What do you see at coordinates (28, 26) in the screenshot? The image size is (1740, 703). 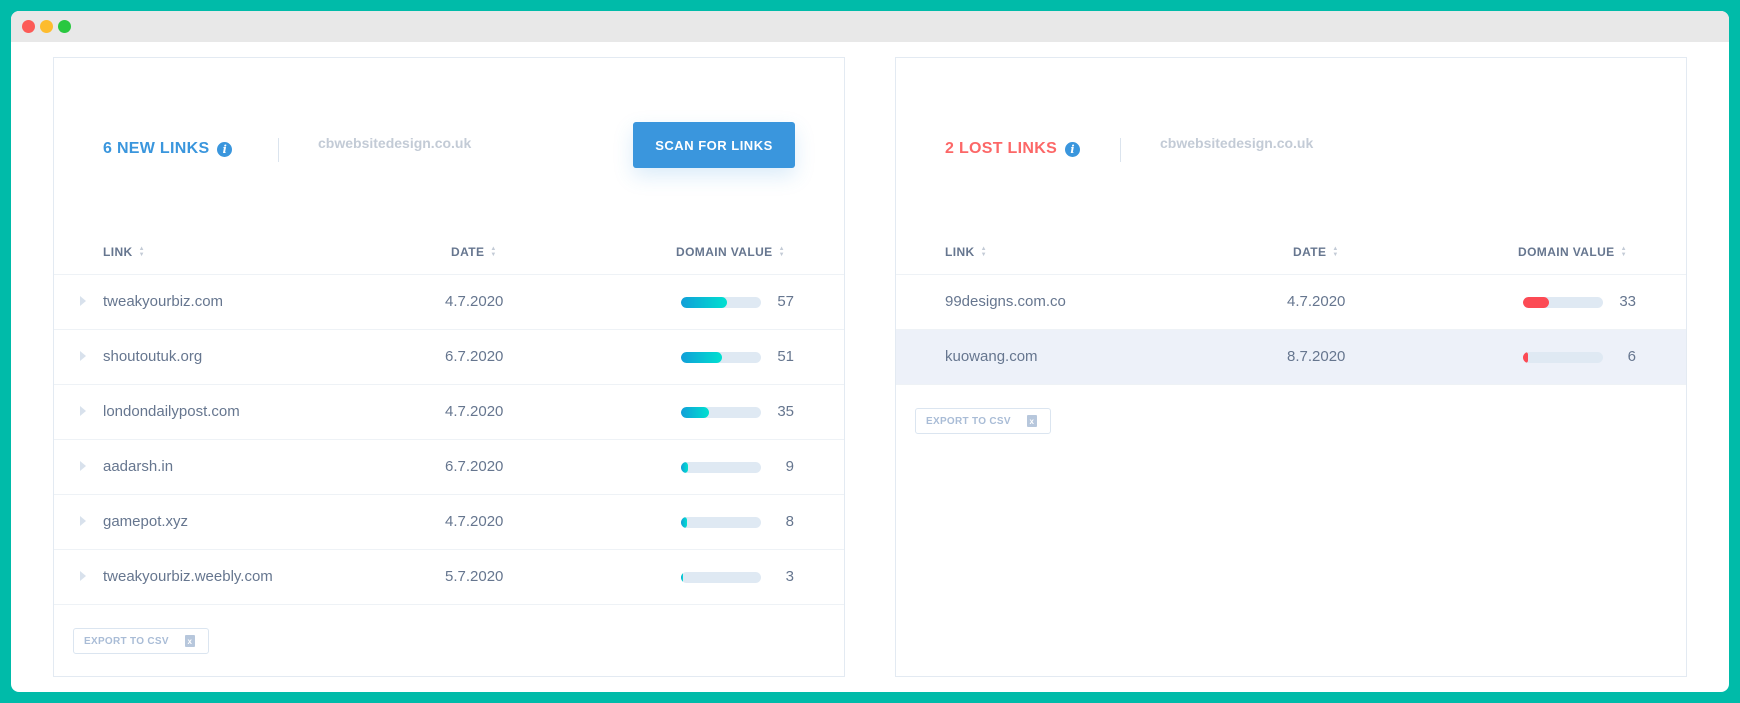 I see `close-window-button` at bounding box center [28, 26].